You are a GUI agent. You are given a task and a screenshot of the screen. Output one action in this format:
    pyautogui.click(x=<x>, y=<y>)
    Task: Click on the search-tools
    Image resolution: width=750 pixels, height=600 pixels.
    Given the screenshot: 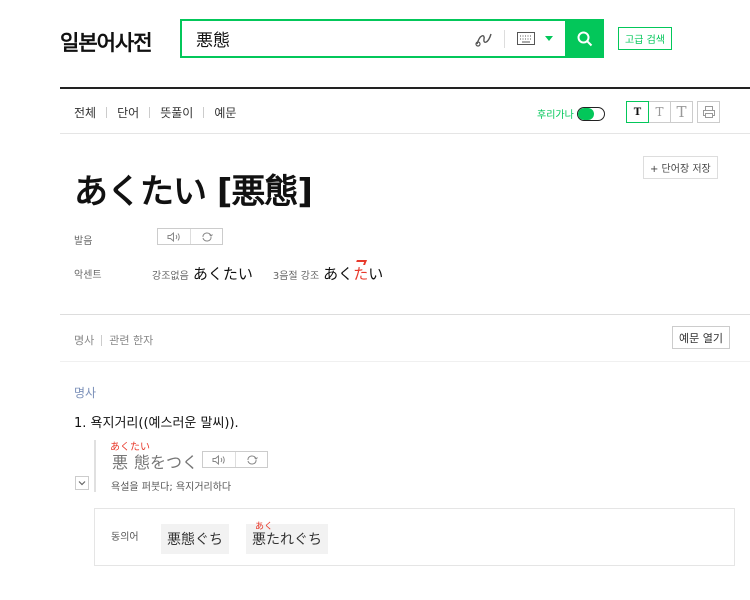 What is the action you would take?
    pyautogui.click(x=538, y=38)
    